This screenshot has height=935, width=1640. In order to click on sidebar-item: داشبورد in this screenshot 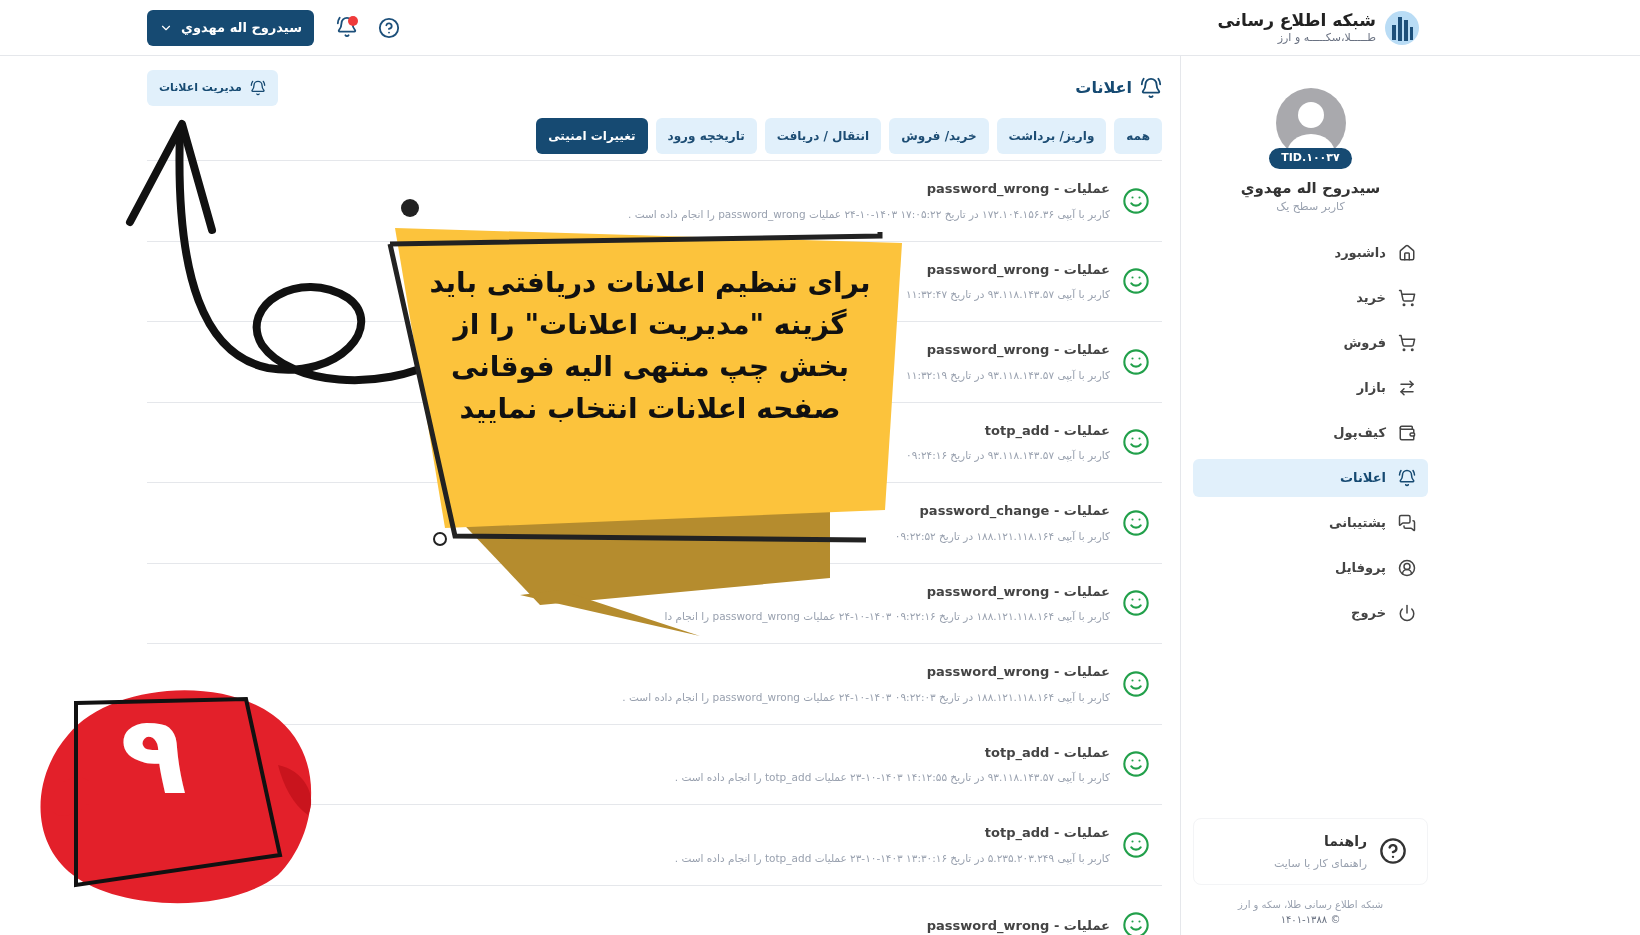, I will do `click(1310, 252)`.